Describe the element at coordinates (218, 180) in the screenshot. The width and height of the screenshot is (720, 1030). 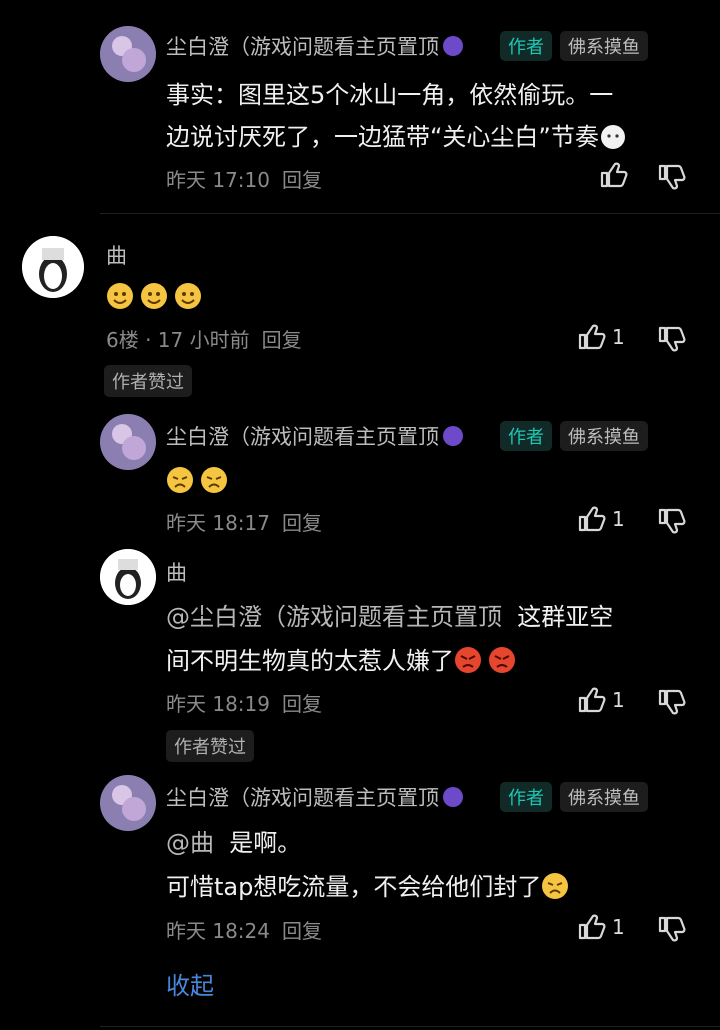
I see `comment-time: 昨天 17:10` at that location.